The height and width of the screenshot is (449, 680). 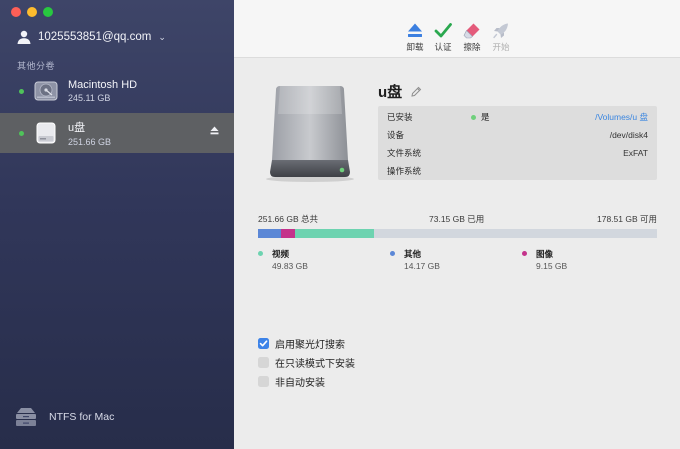 I want to click on spotlight-checkbox, so click(x=263, y=343).